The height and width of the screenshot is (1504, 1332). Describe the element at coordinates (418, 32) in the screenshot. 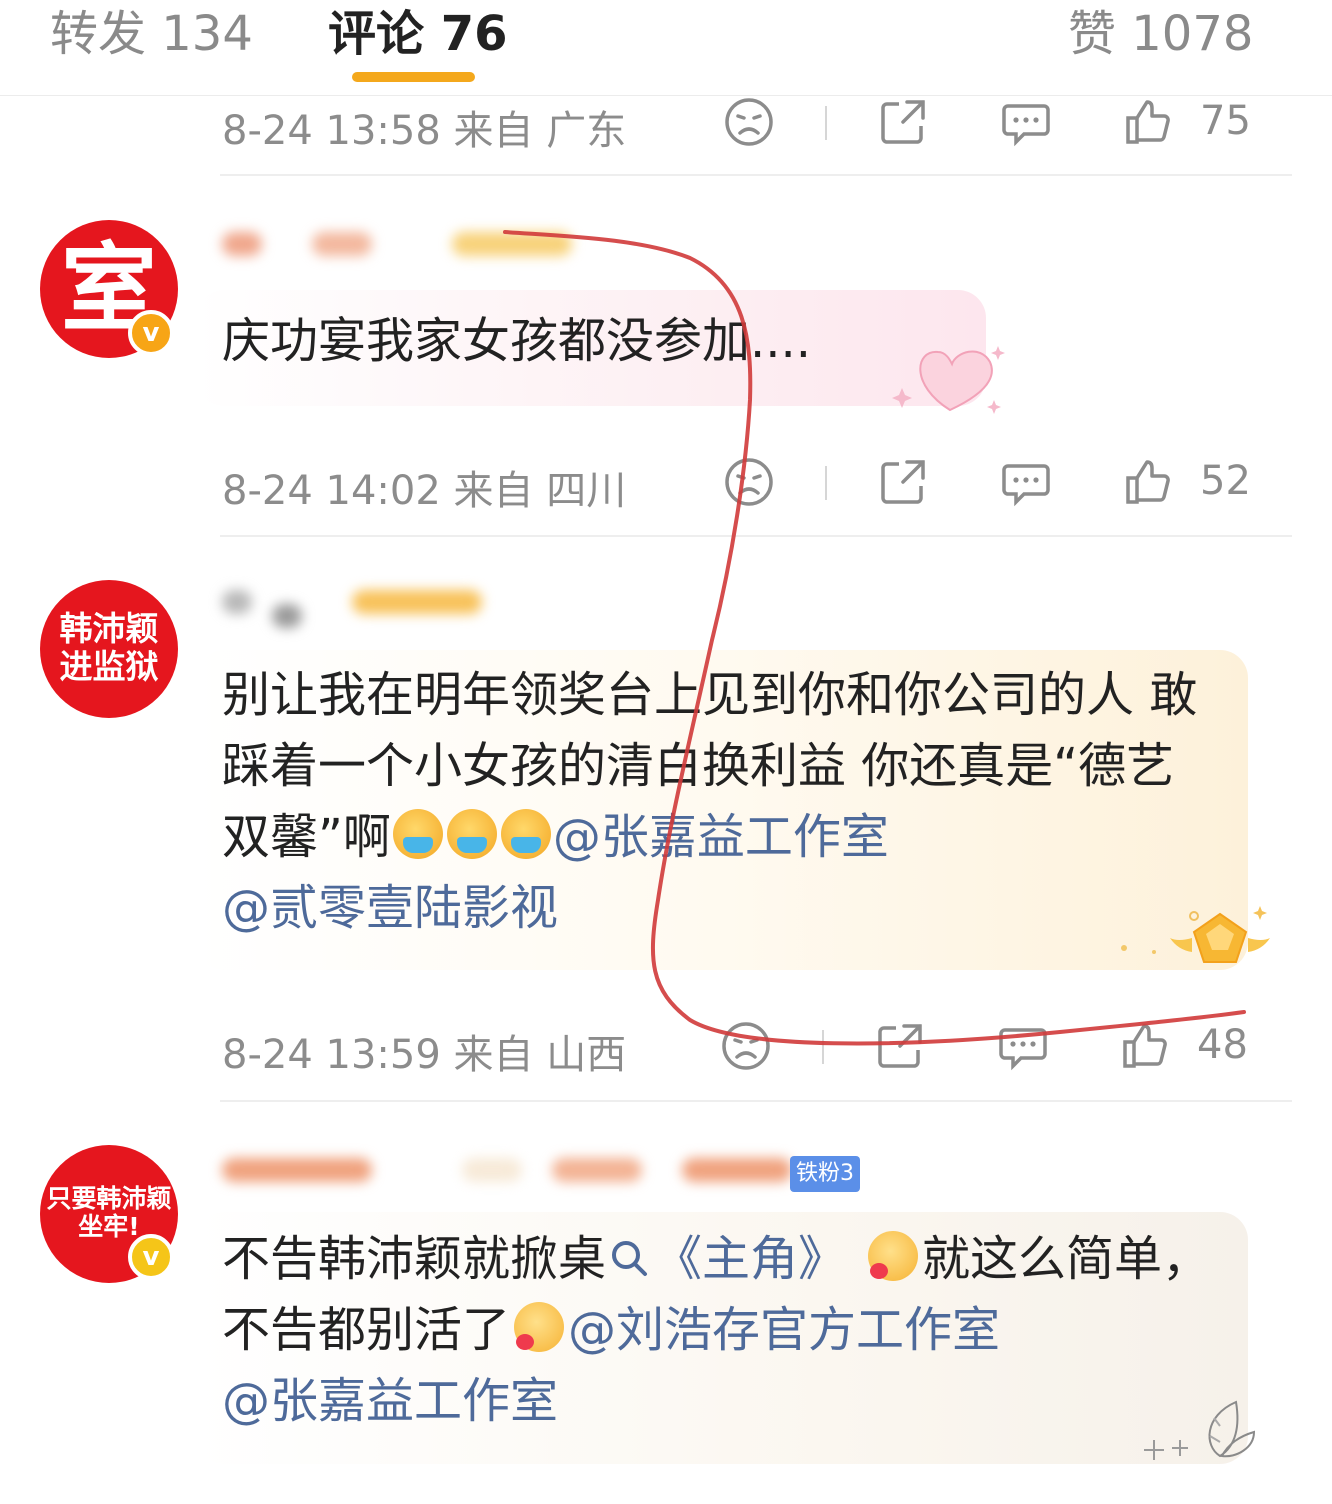

I see `tab-comments: 评论 76` at that location.